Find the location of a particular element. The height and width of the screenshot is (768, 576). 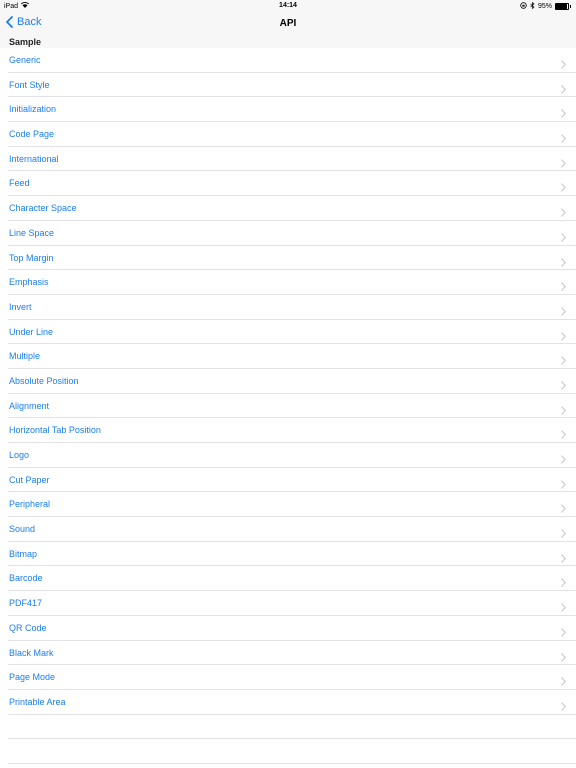

list-item: Code Page is located at coordinates (292, 134).